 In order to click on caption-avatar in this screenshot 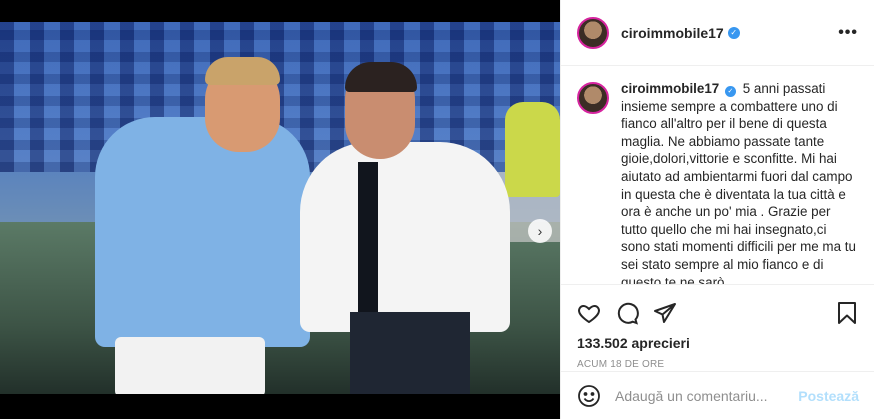, I will do `click(593, 98)`.